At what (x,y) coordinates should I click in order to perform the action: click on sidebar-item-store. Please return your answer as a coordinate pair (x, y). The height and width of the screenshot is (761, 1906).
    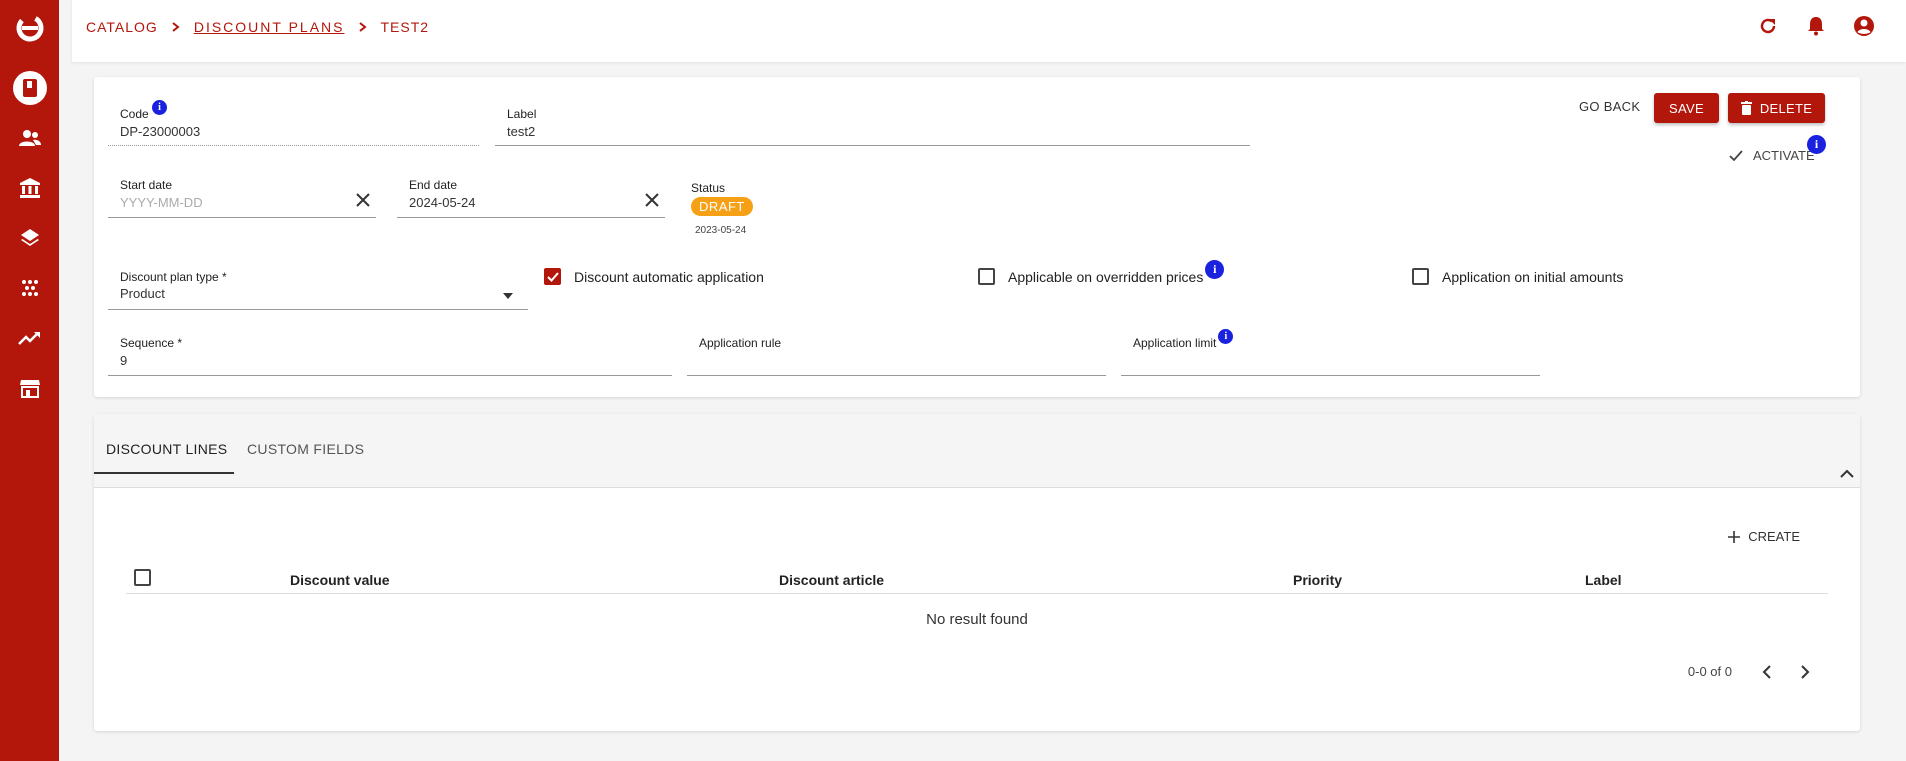
    Looking at the image, I should click on (29, 388).